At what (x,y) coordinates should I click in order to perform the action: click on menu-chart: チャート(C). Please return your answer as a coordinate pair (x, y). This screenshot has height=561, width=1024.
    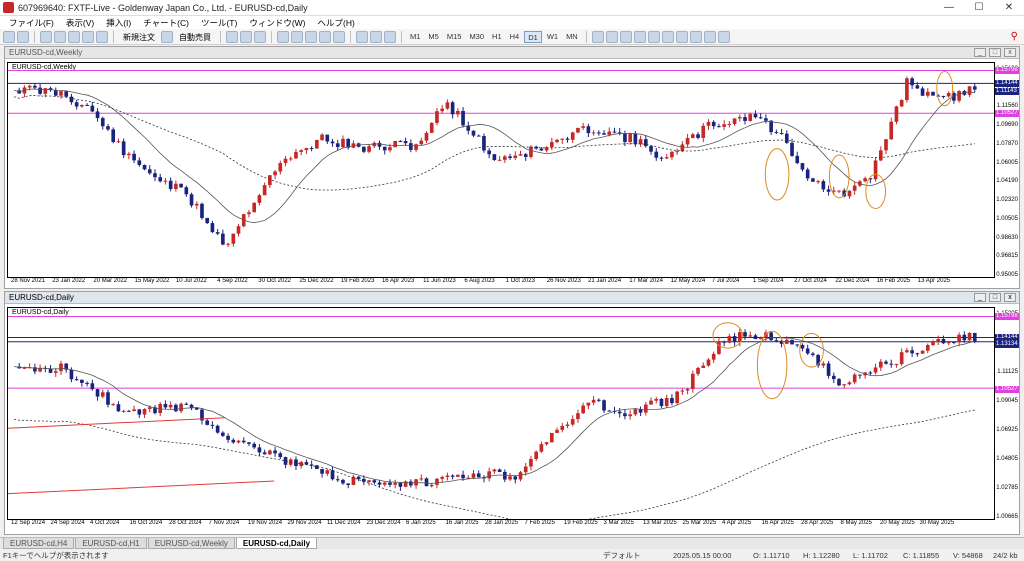
    Looking at the image, I should click on (166, 23).